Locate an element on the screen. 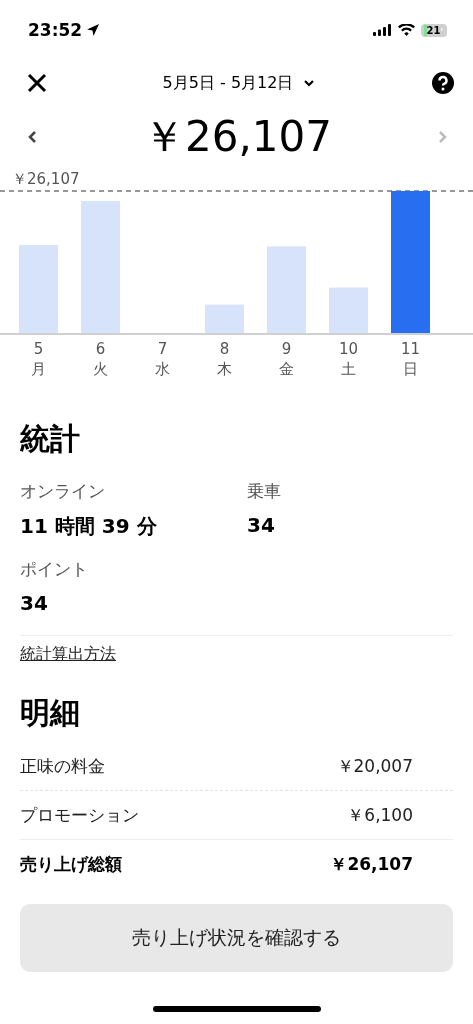 The image size is (473, 1024). stats-method-link: 統計算出方法 is located at coordinates (68, 653).